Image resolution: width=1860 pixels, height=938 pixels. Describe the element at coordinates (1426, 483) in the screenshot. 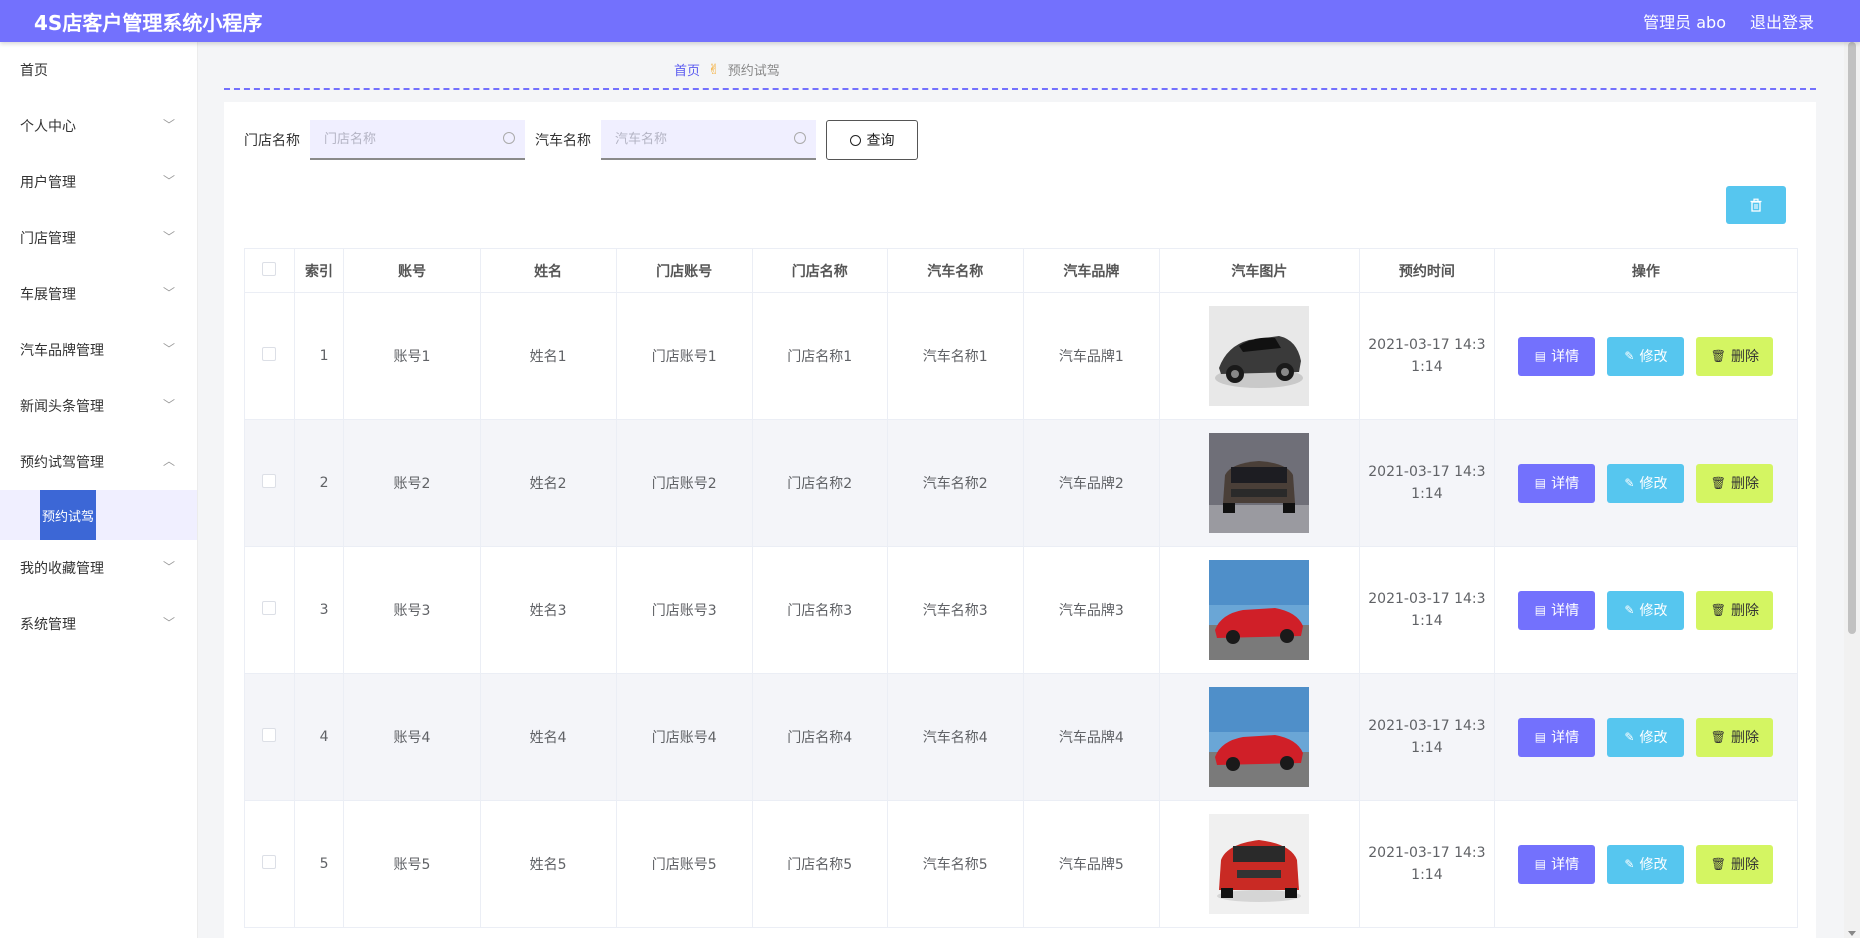

I see `cell-booking-time: 2021-03-17 14:3 1:14` at that location.